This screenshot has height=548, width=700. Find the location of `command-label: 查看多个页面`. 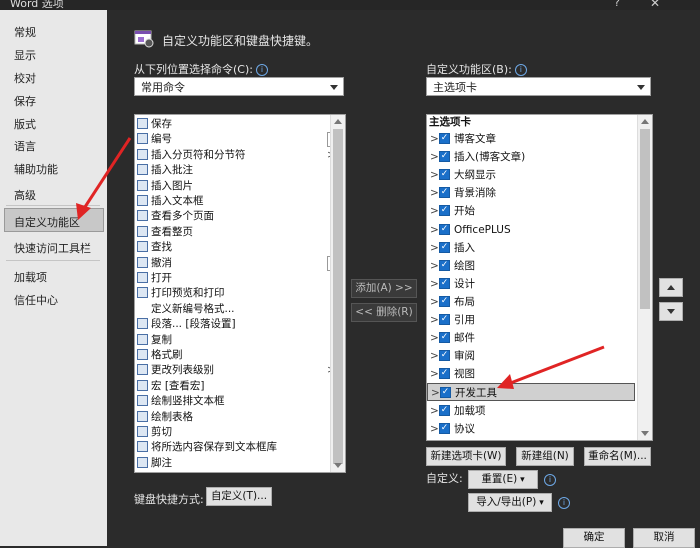

command-label: 查看多个页面 is located at coordinates (182, 216).